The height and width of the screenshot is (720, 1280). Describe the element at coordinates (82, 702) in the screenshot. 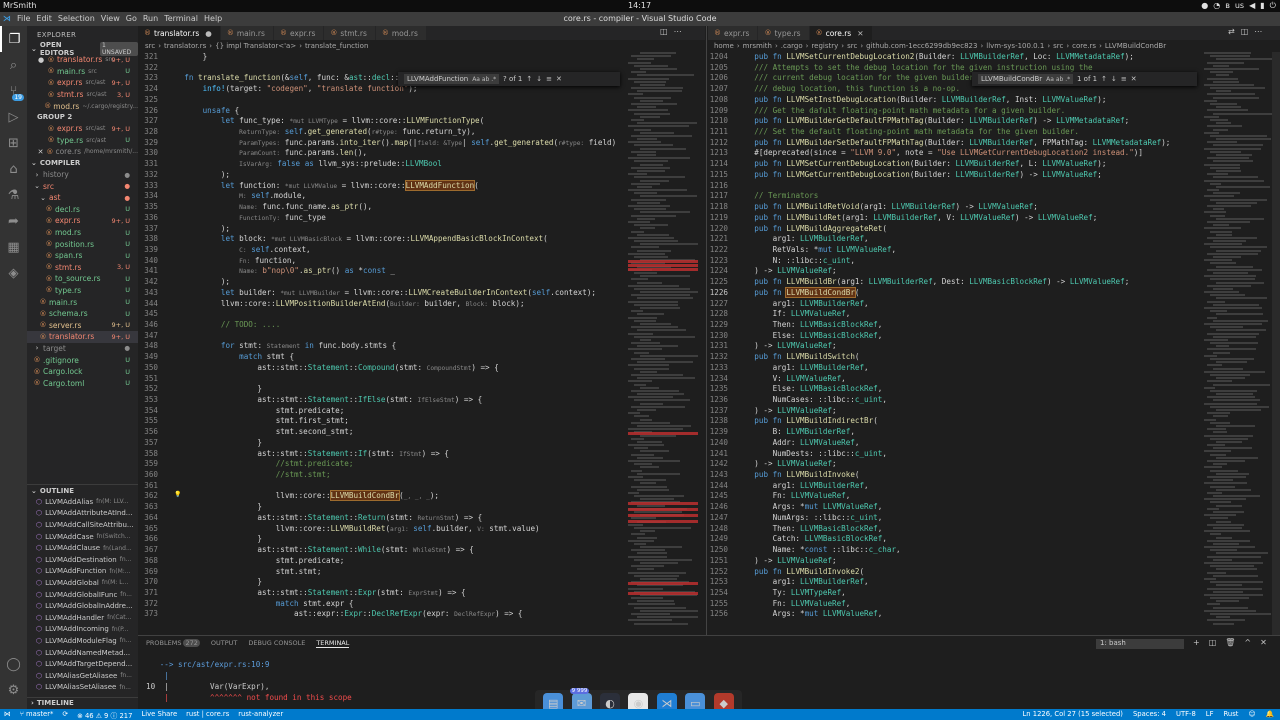

I see `timeline-header: › TIMELINE` at that location.